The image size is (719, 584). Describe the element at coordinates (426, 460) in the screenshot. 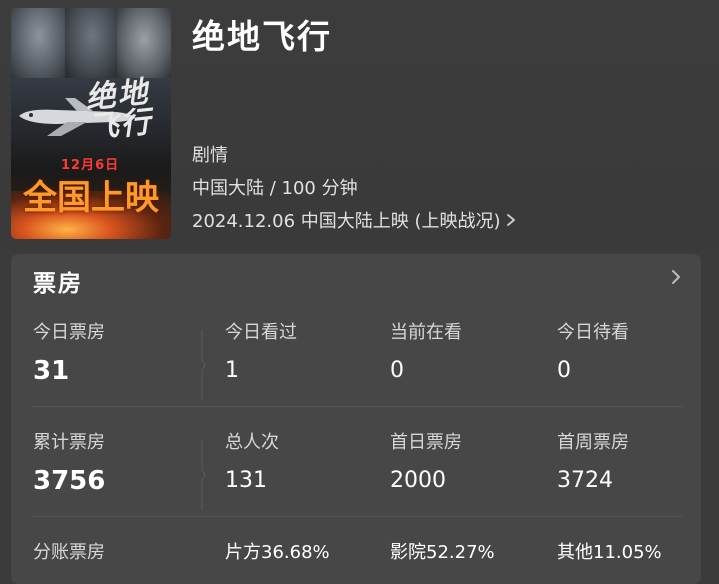

I see `stat-first-day-box-office: 首日票房 2000` at that location.